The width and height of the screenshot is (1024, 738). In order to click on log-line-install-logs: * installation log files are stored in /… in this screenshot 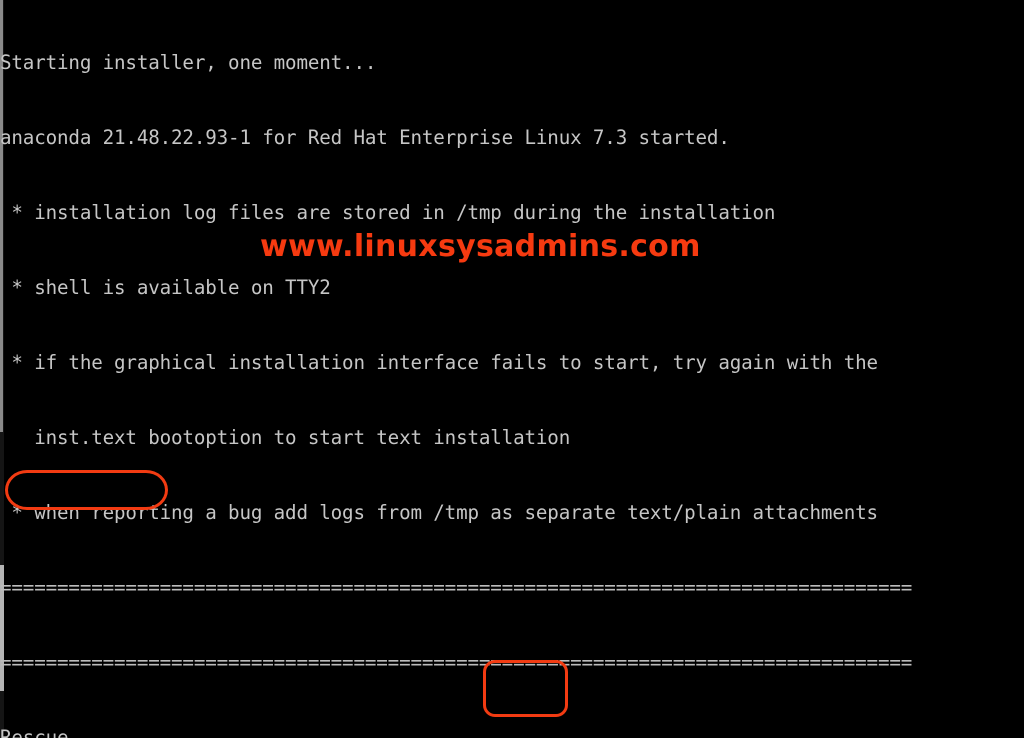, I will do `click(388, 212)`.